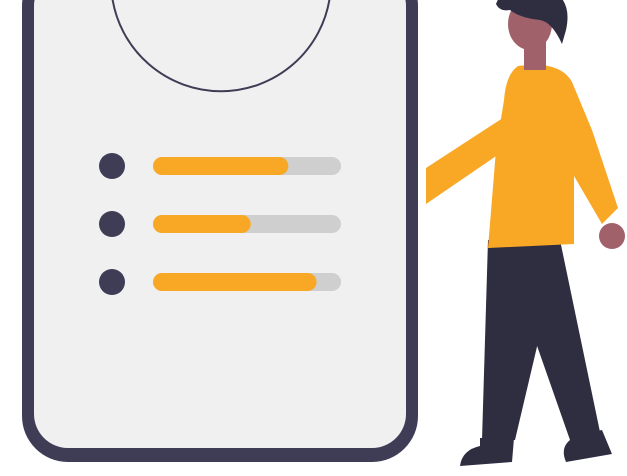 The height and width of the screenshot is (476, 627). What do you see at coordinates (553, 156) in the screenshot?
I see `person-shirt` at bounding box center [553, 156].